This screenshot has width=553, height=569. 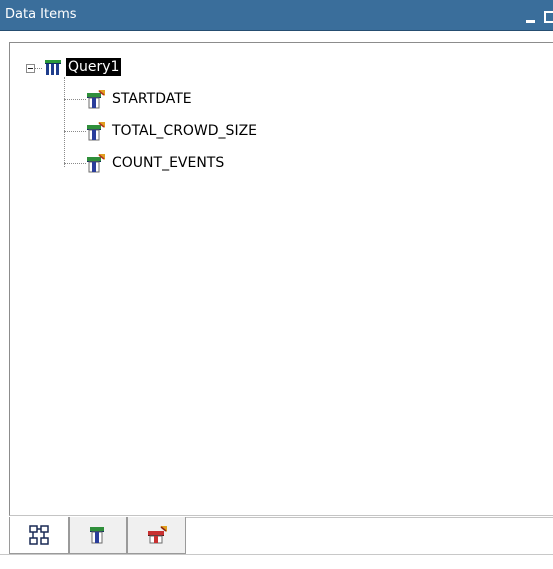 What do you see at coordinates (184, 131) in the screenshot?
I see `tree-item-total-crowd-size: TOTAL_CROWD_SIZE` at bounding box center [184, 131].